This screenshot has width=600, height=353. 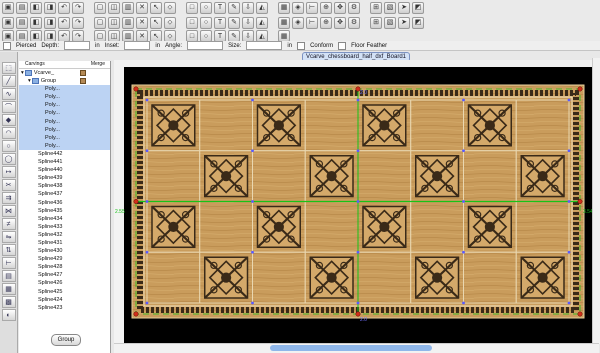 I want to click on tree-spline-item: Spline431, so click(x=64, y=243).